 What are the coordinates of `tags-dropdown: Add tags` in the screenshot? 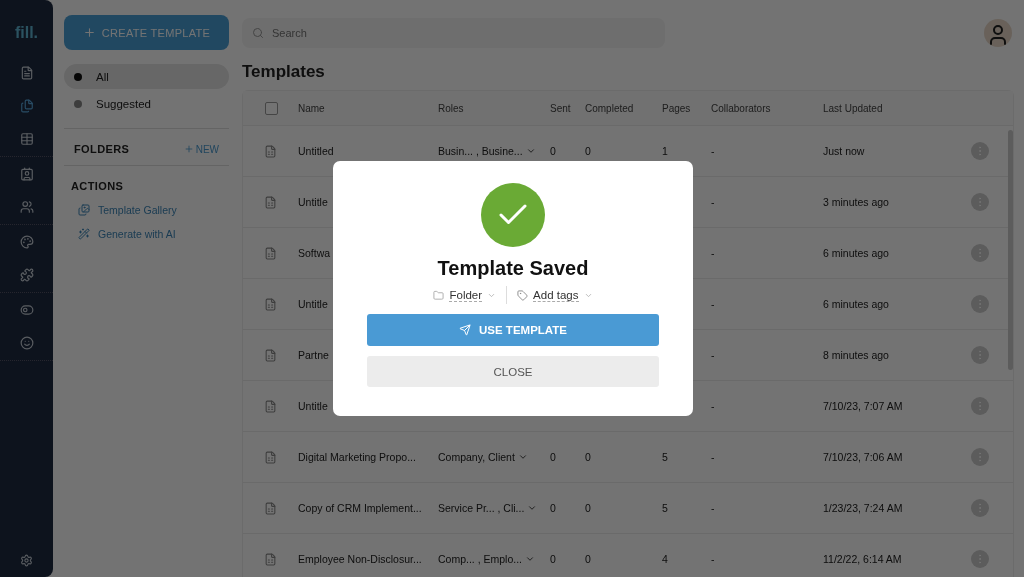 It's located at (555, 295).